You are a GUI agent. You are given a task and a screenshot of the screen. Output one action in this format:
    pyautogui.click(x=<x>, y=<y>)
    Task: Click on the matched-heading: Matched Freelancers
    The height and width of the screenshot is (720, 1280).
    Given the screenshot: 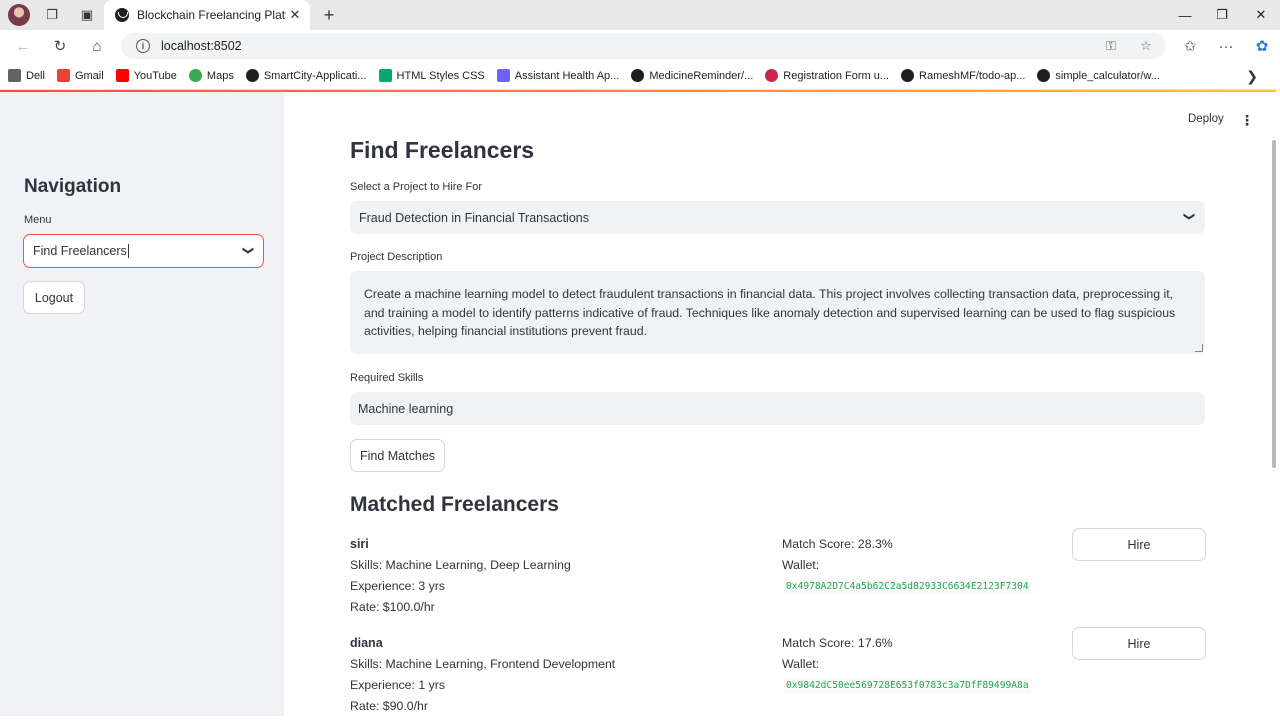 What is the action you would take?
    pyautogui.click(x=454, y=504)
    